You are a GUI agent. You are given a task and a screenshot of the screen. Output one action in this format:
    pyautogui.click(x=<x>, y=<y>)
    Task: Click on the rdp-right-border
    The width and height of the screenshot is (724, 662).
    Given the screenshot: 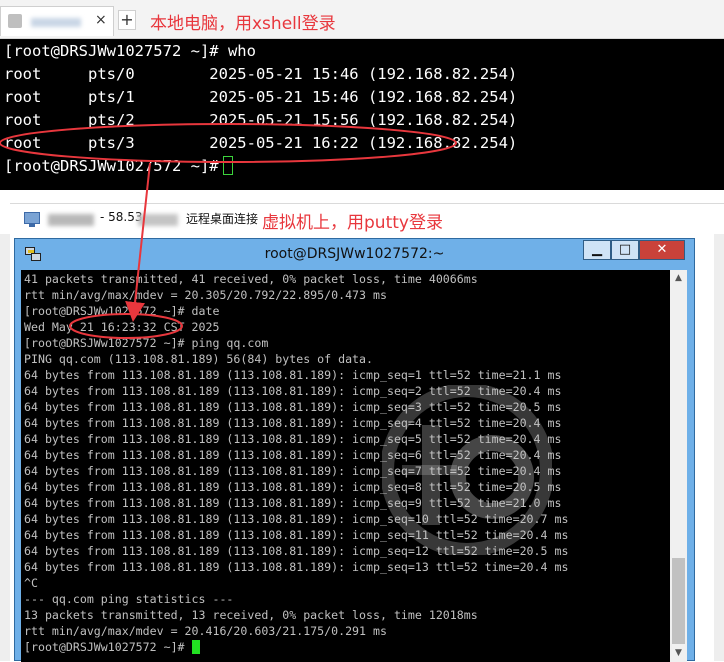 What is the action you would take?
    pyautogui.click(x=719, y=447)
    